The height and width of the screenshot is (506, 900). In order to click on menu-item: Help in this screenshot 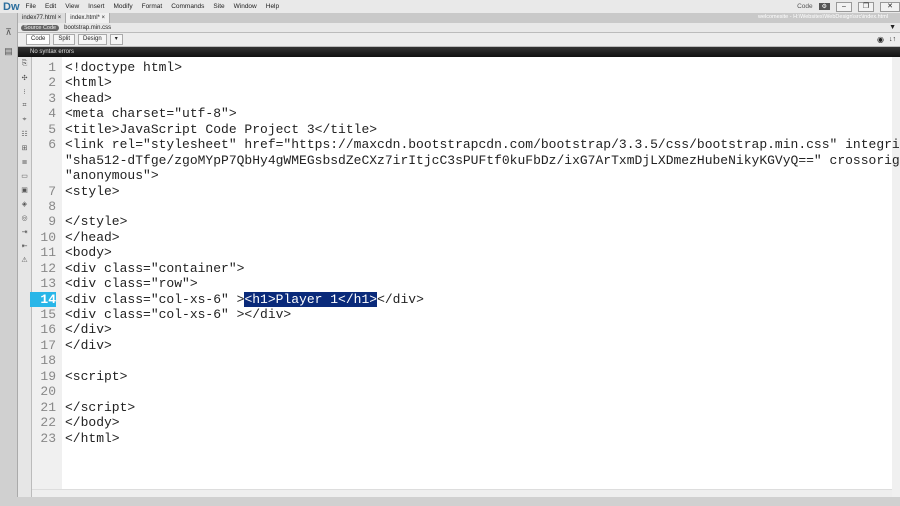, I will do `click(272, 6)`.